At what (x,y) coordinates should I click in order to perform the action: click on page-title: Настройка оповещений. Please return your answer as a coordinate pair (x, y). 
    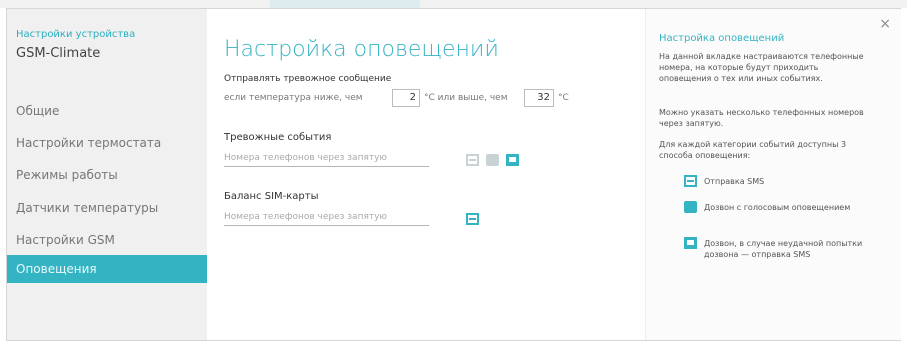
    Looking at the image, I should click on (361, 49).